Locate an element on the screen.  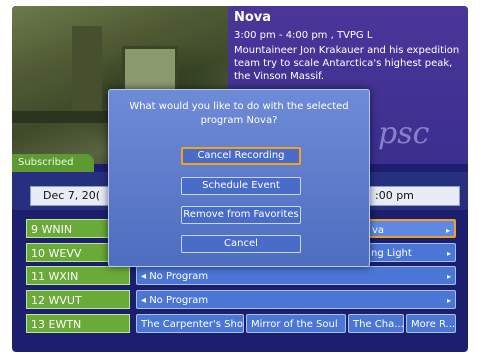
program-label: va is located at coordinates (378, 230).